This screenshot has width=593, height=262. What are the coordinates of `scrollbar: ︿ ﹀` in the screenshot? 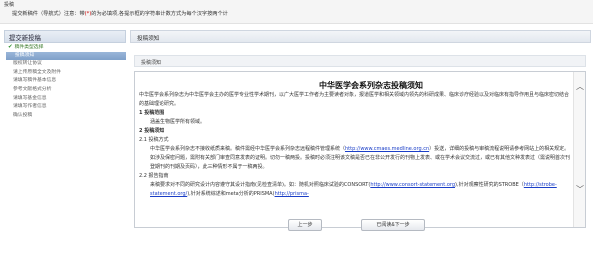 It's located at (579, 149).